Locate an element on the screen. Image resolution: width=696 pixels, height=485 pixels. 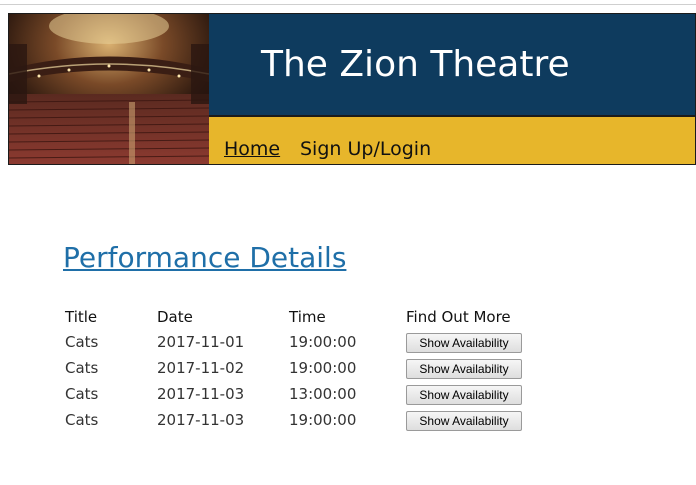
row-date: 2017-11-02 is located at coordinates (201, 368).